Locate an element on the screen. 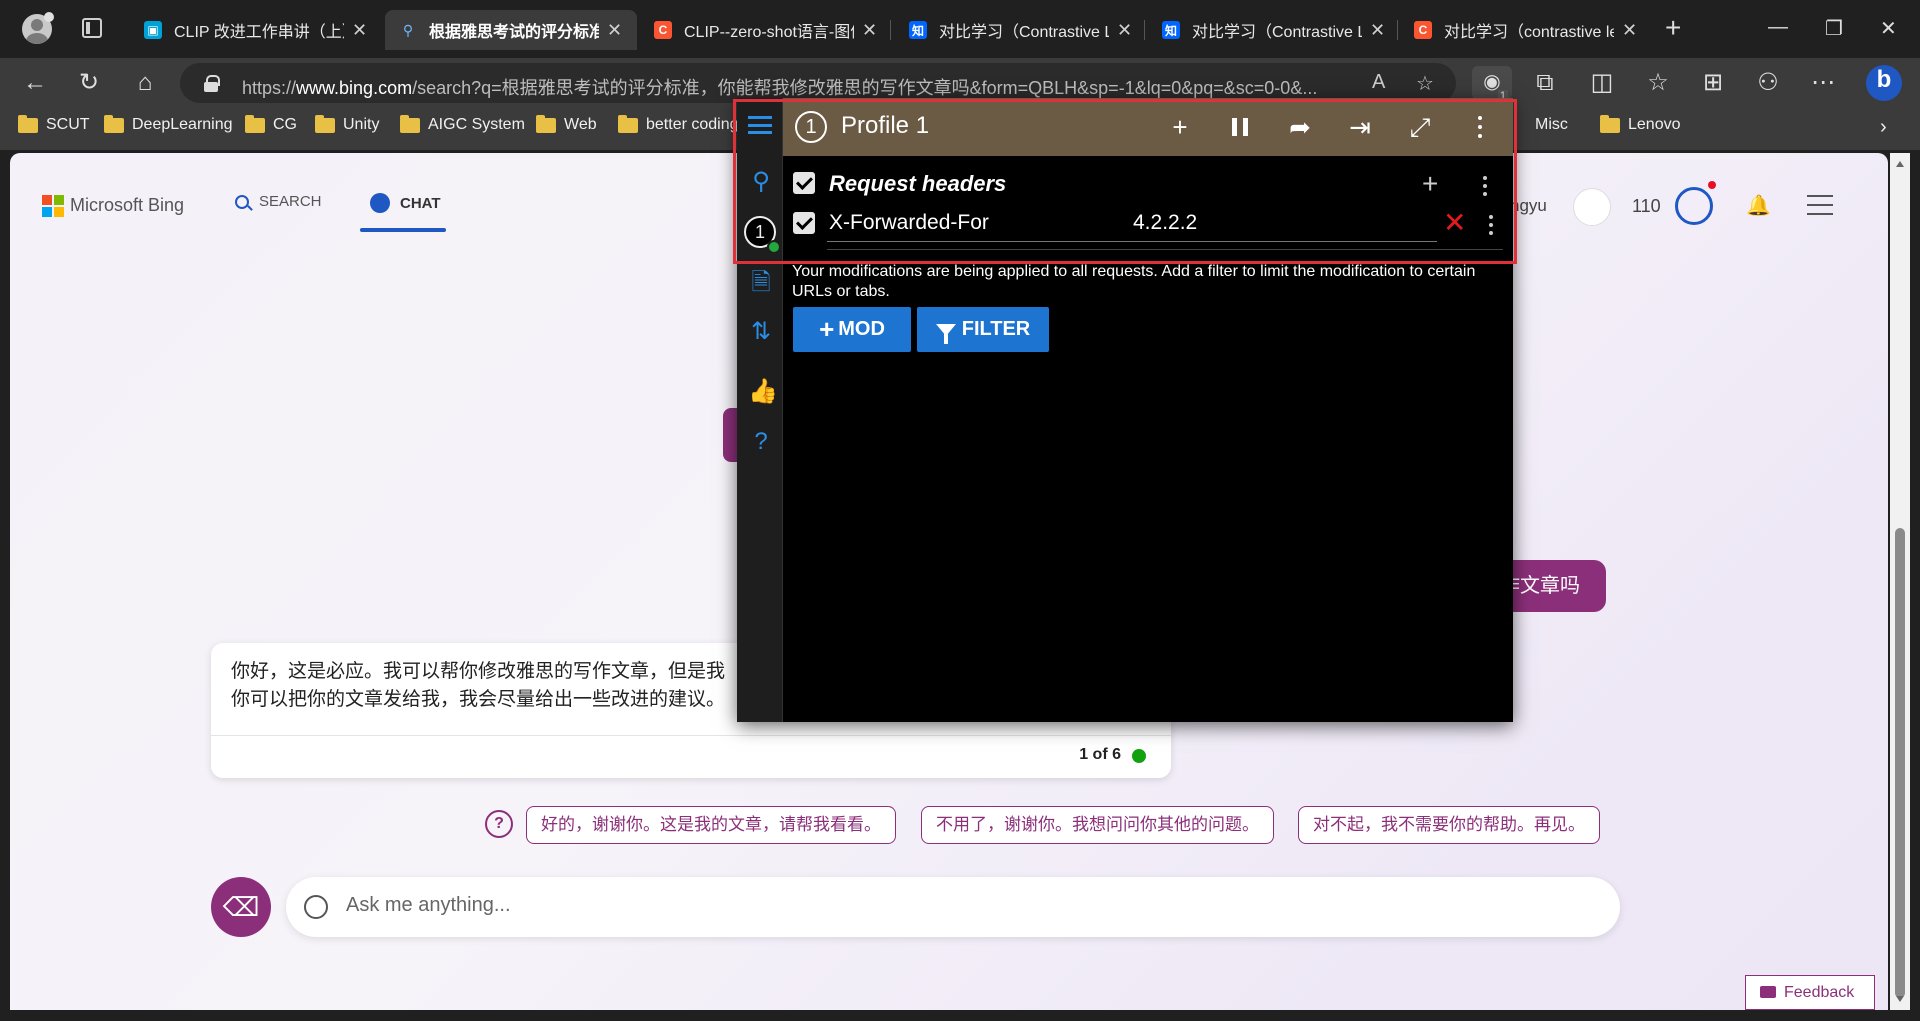  nav-search-tab: SEARCH is located at coordinates (278, 201).